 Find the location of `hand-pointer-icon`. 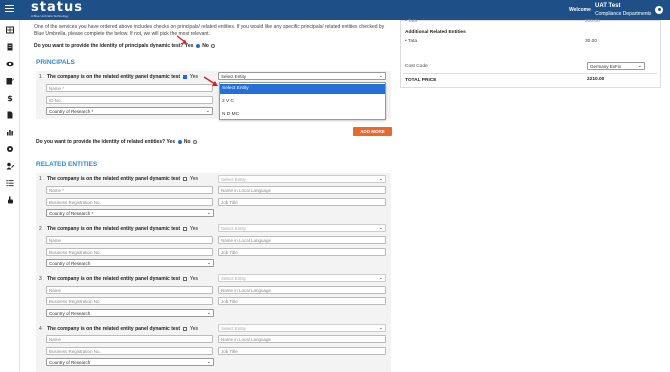

hand-pointer-icon is located at coordinates (10, 200).